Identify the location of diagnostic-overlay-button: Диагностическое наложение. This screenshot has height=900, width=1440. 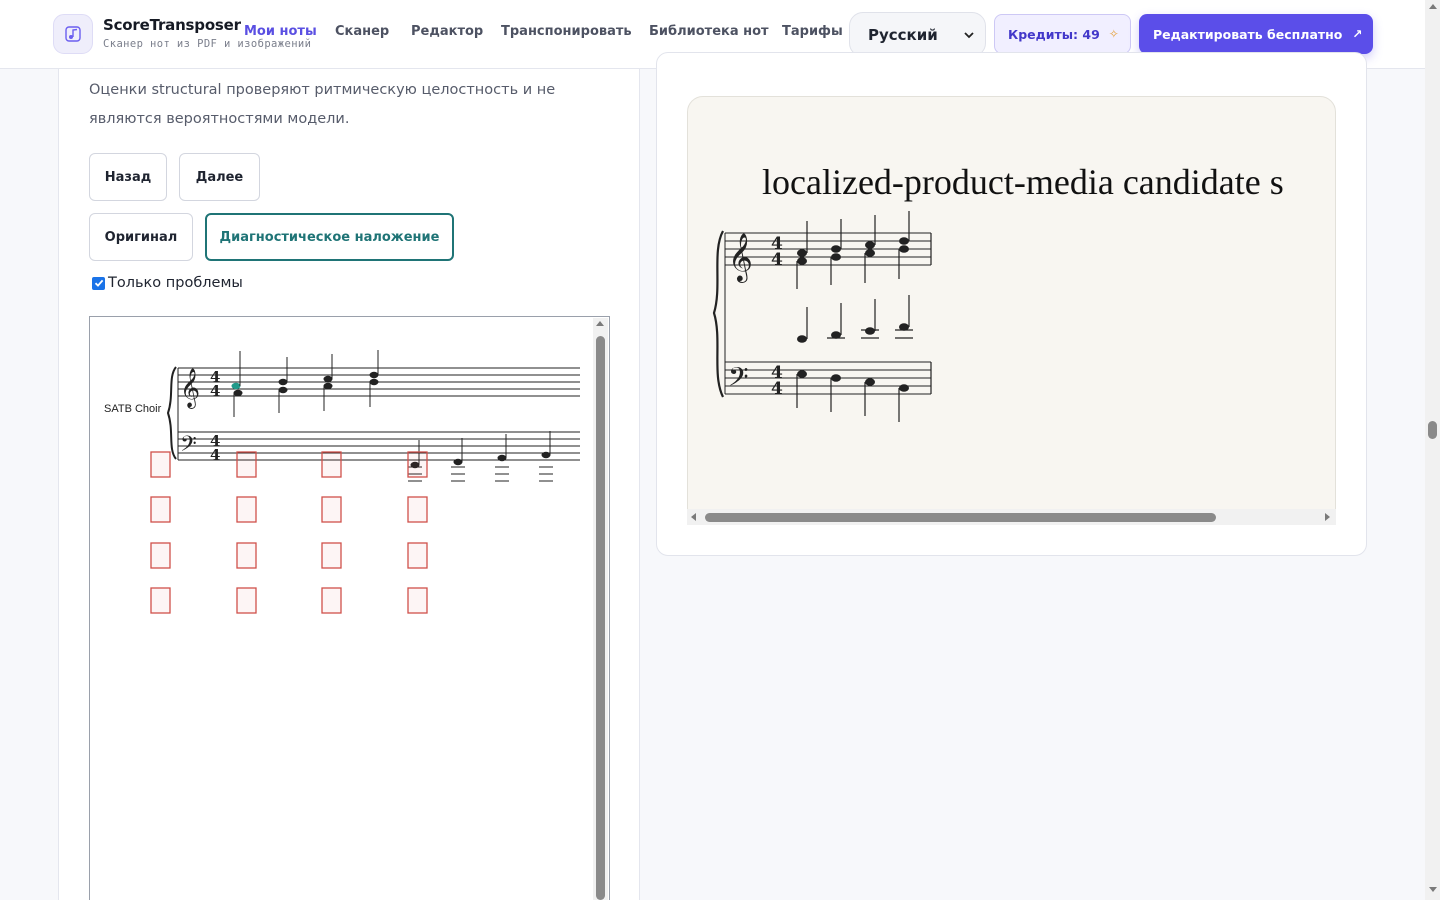
(329, 237).